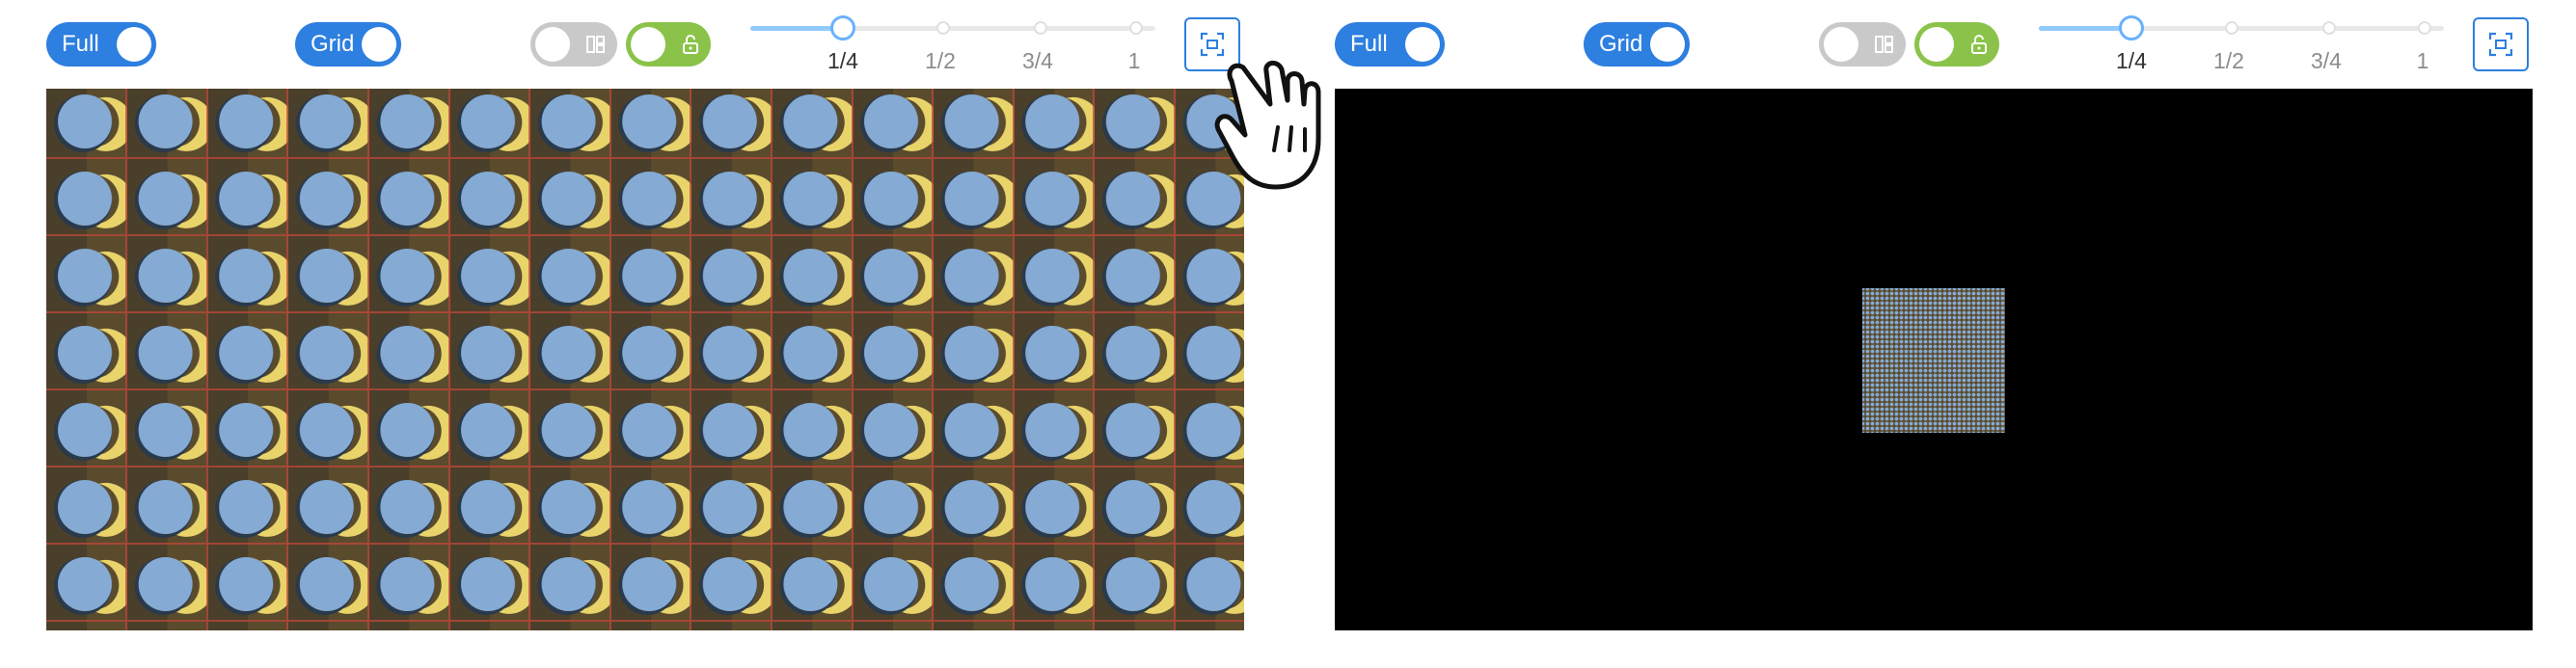 The width and height of the screenshot is (2576, 668). Describe the element at coordinates (80, 44) in the screenshot. I see `full-toggle-label: Full` at that location.